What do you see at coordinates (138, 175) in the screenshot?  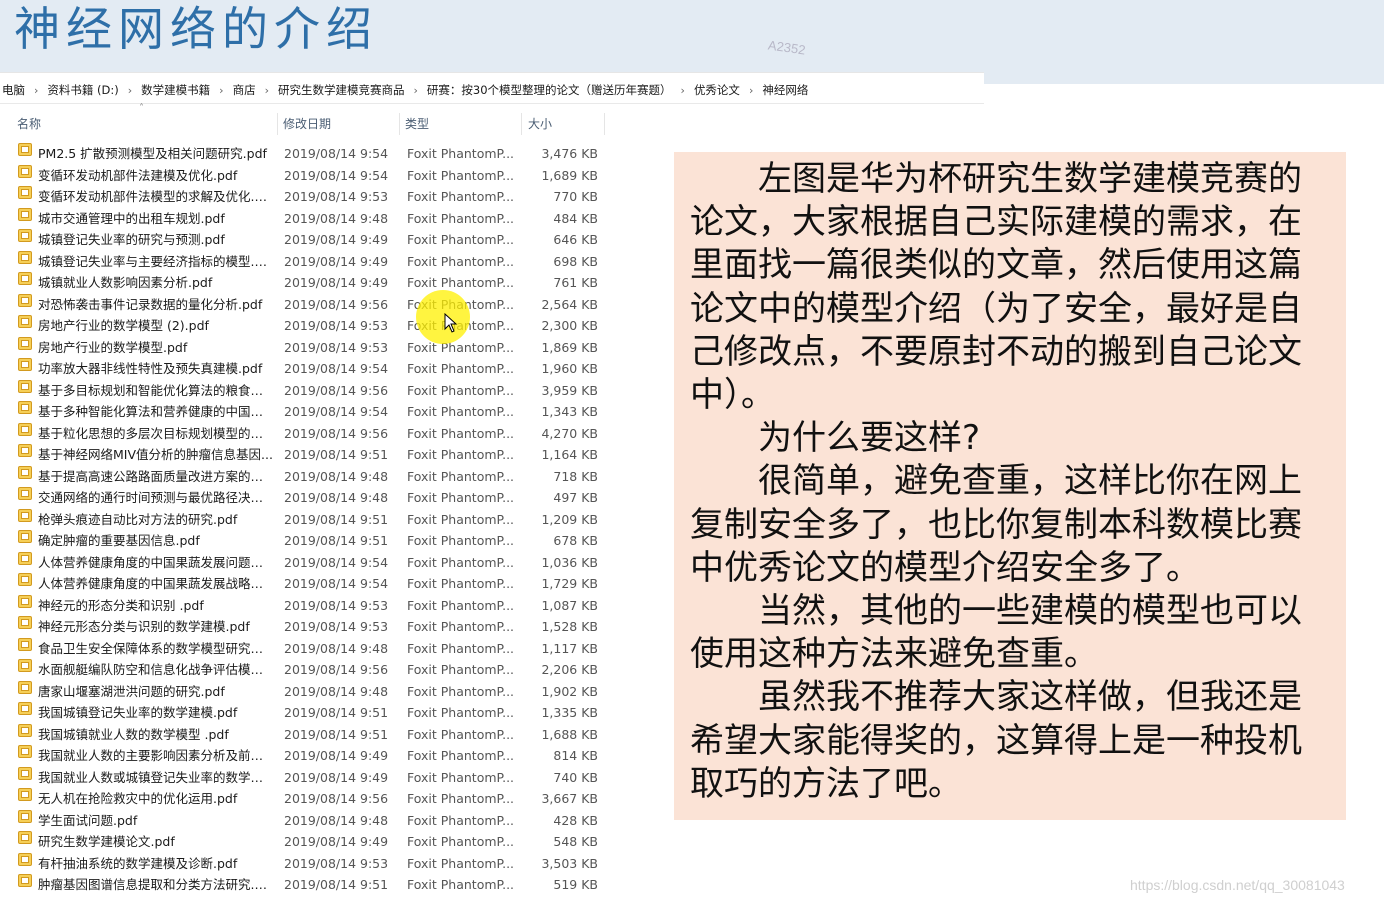 I see `file-name: 变循环发动机部件法建模及优化.pdf` at bounding box center [138, 175].